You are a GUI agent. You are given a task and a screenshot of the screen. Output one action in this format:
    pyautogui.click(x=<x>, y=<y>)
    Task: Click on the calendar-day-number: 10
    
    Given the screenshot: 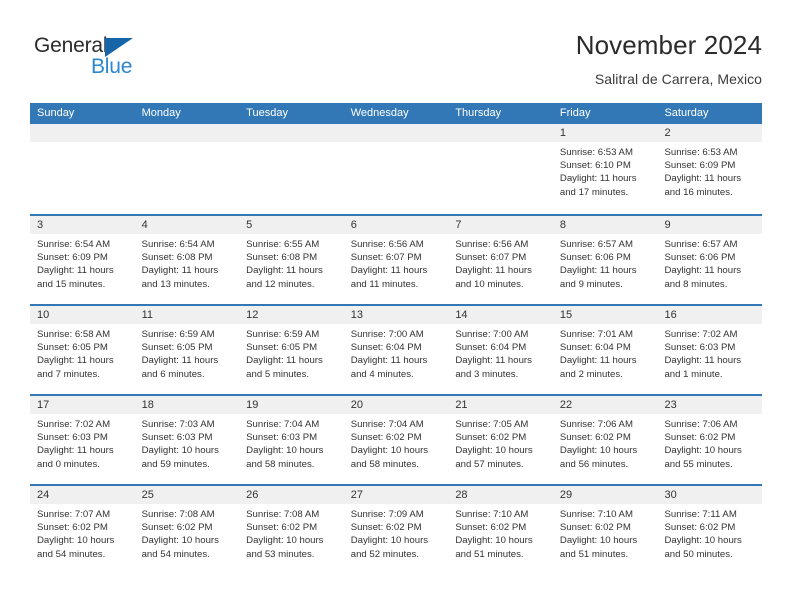 What is the action you would take?
    pyautogui.click(x=82, y=315)
    